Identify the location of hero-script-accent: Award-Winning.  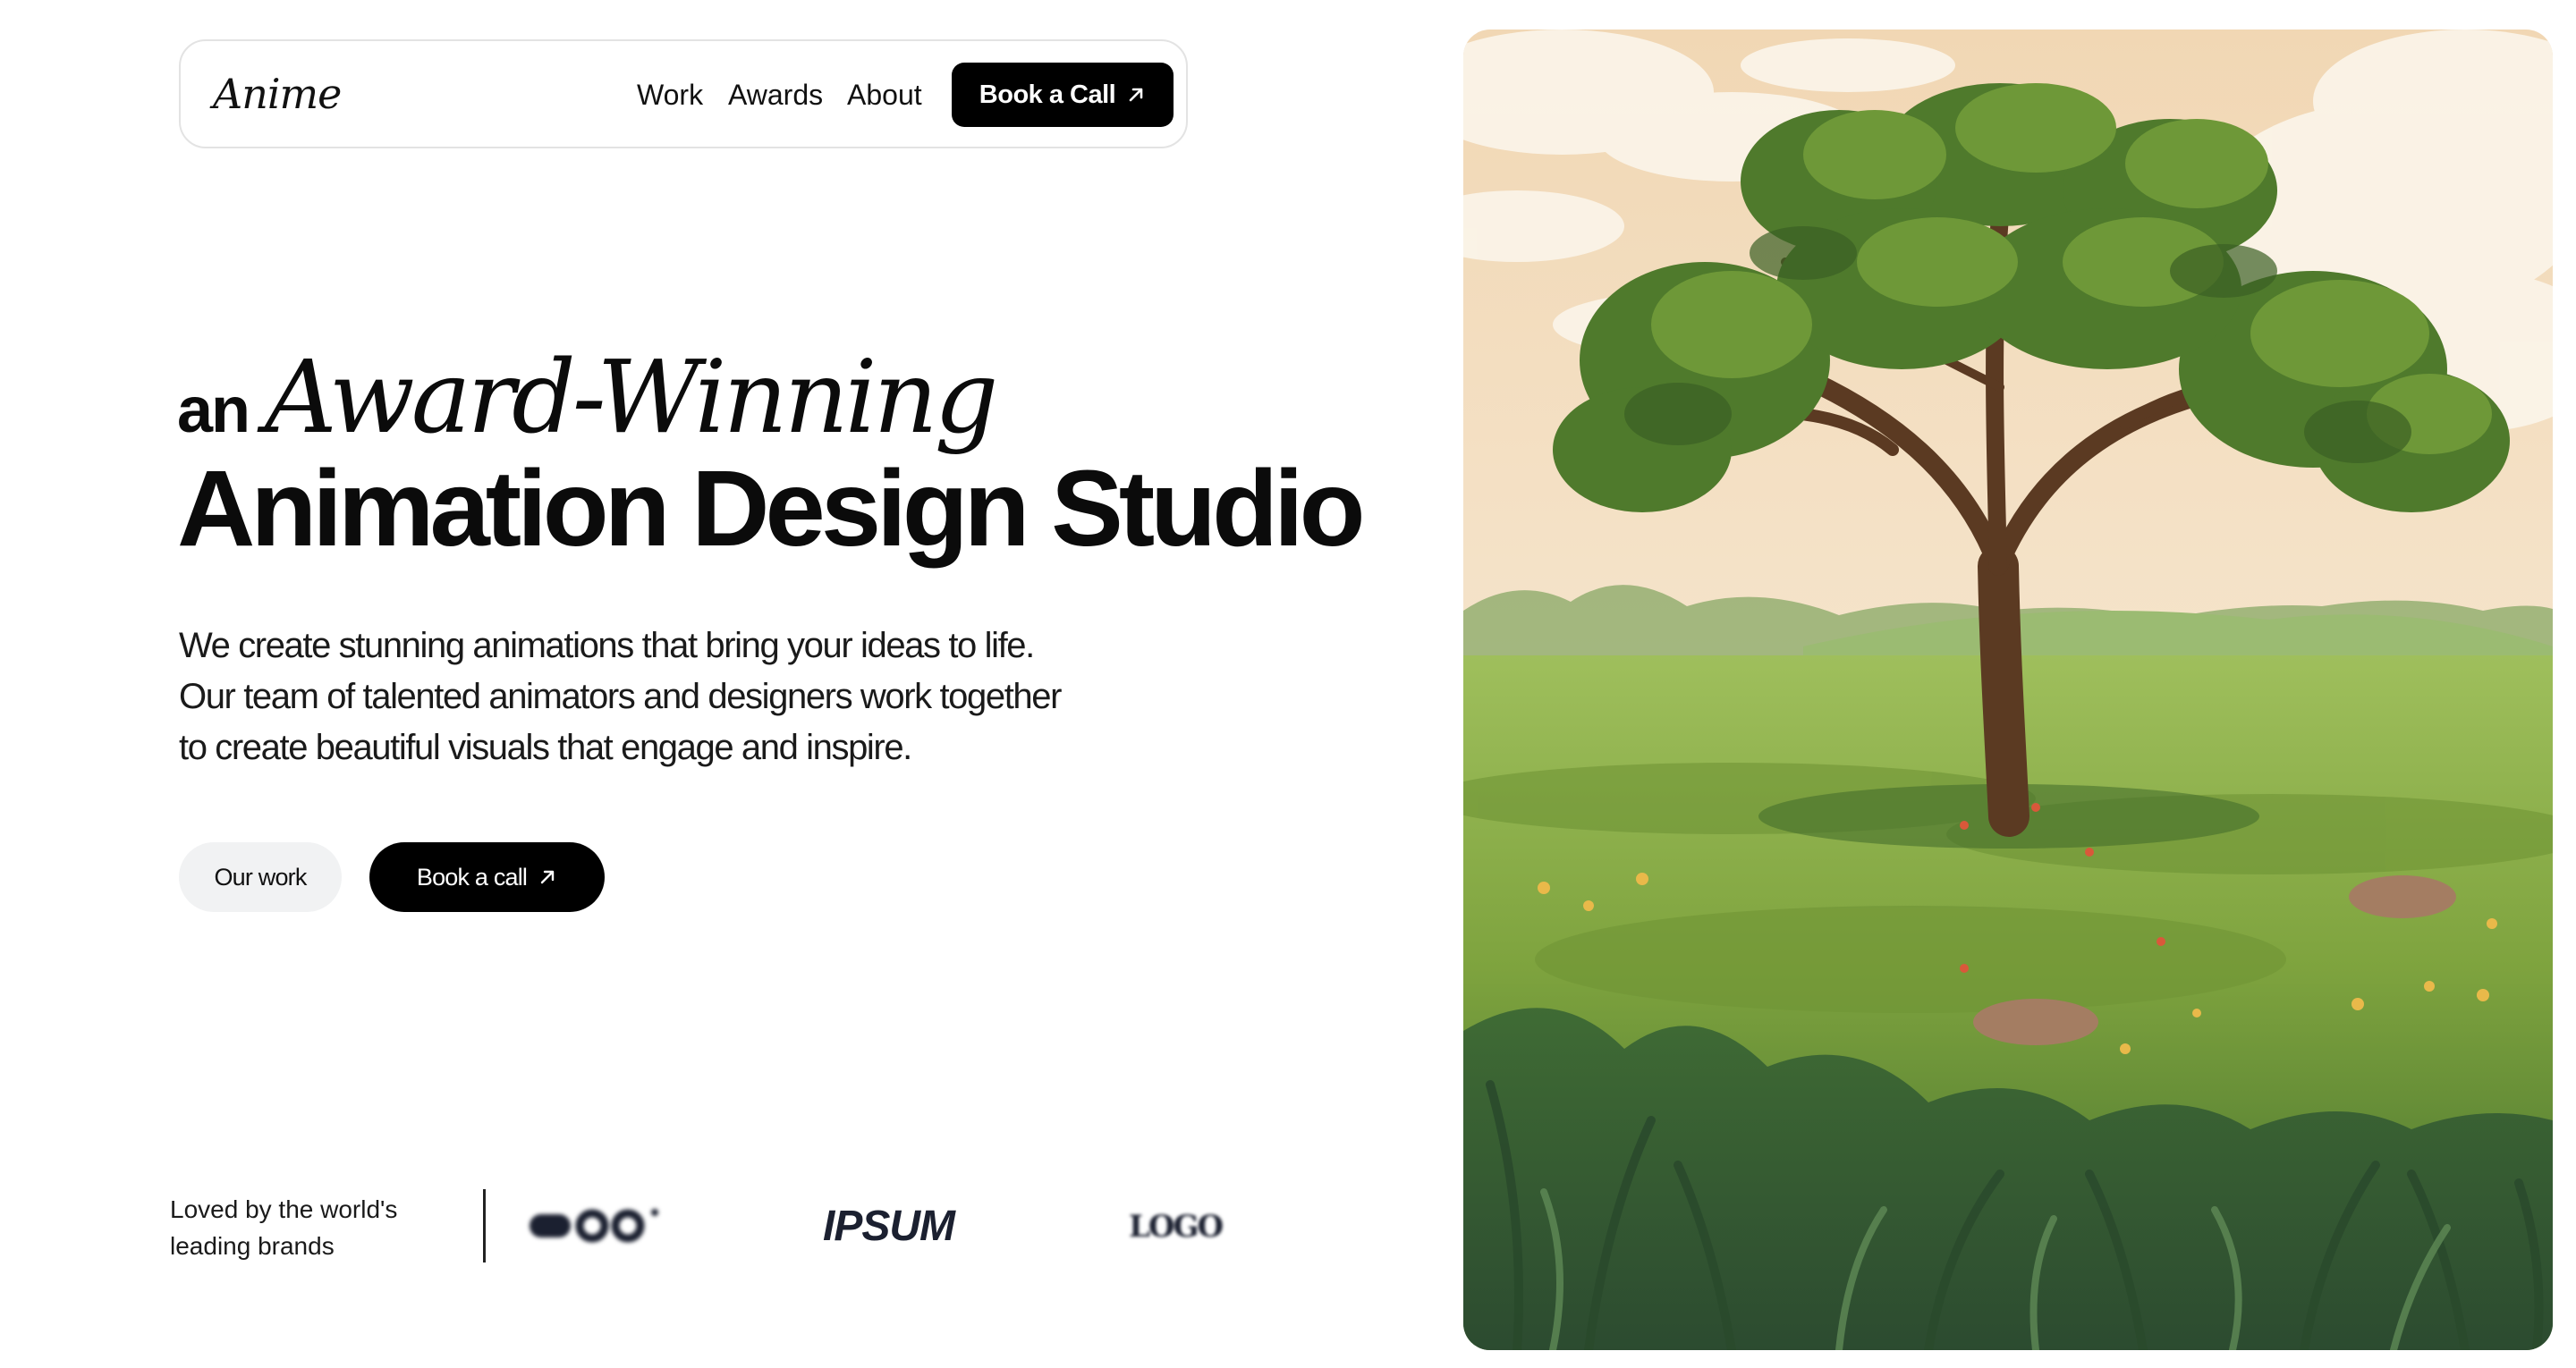
(631, 398).